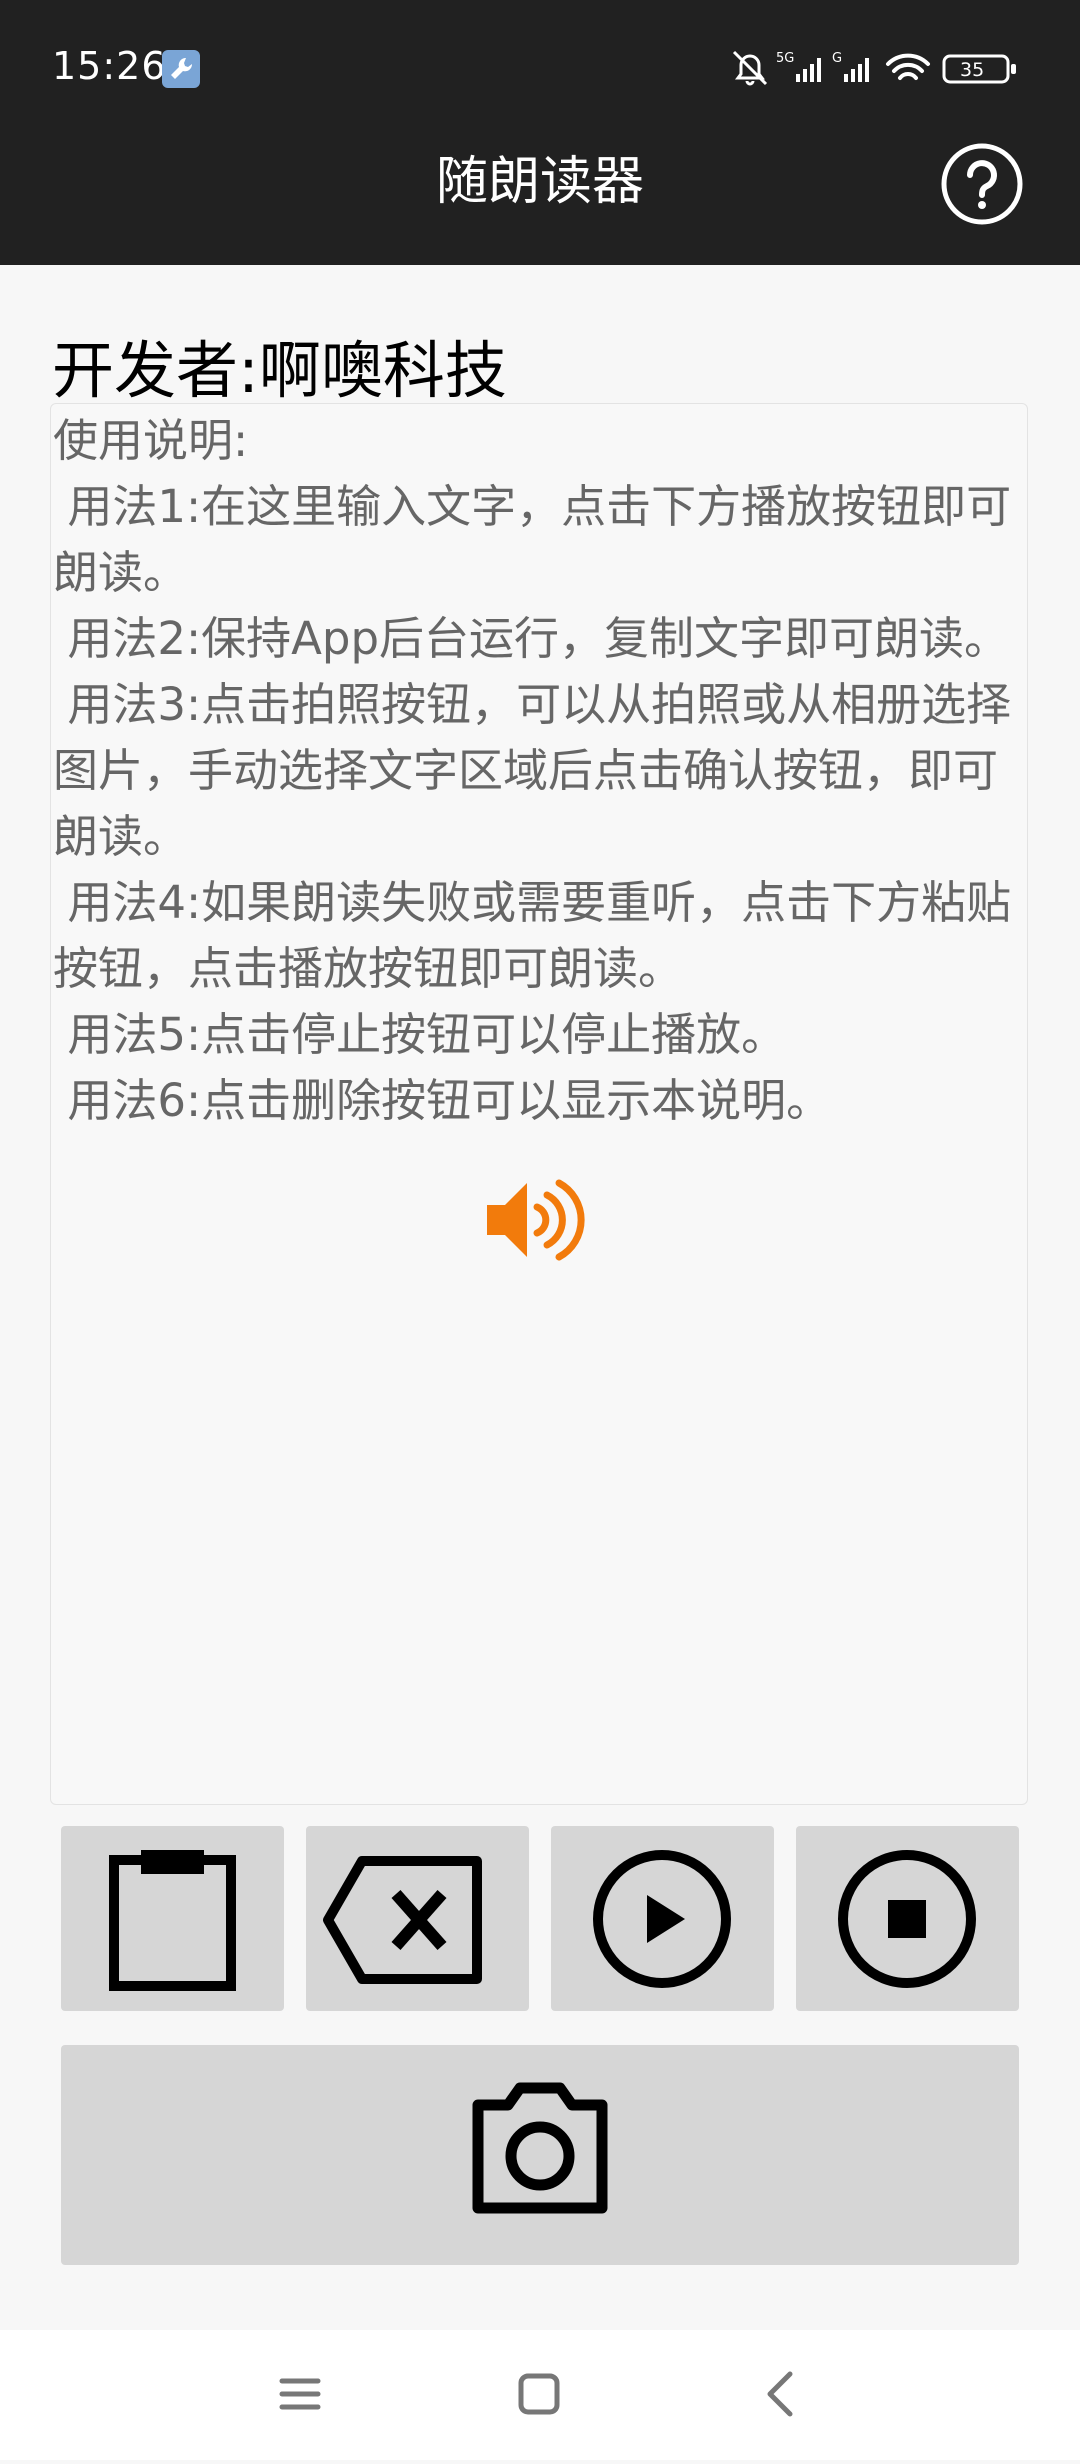  What do you see at coordinates (780, 2394) in the screenshot?
I see `back-nav-icon` at bounding box center [780, 2394].